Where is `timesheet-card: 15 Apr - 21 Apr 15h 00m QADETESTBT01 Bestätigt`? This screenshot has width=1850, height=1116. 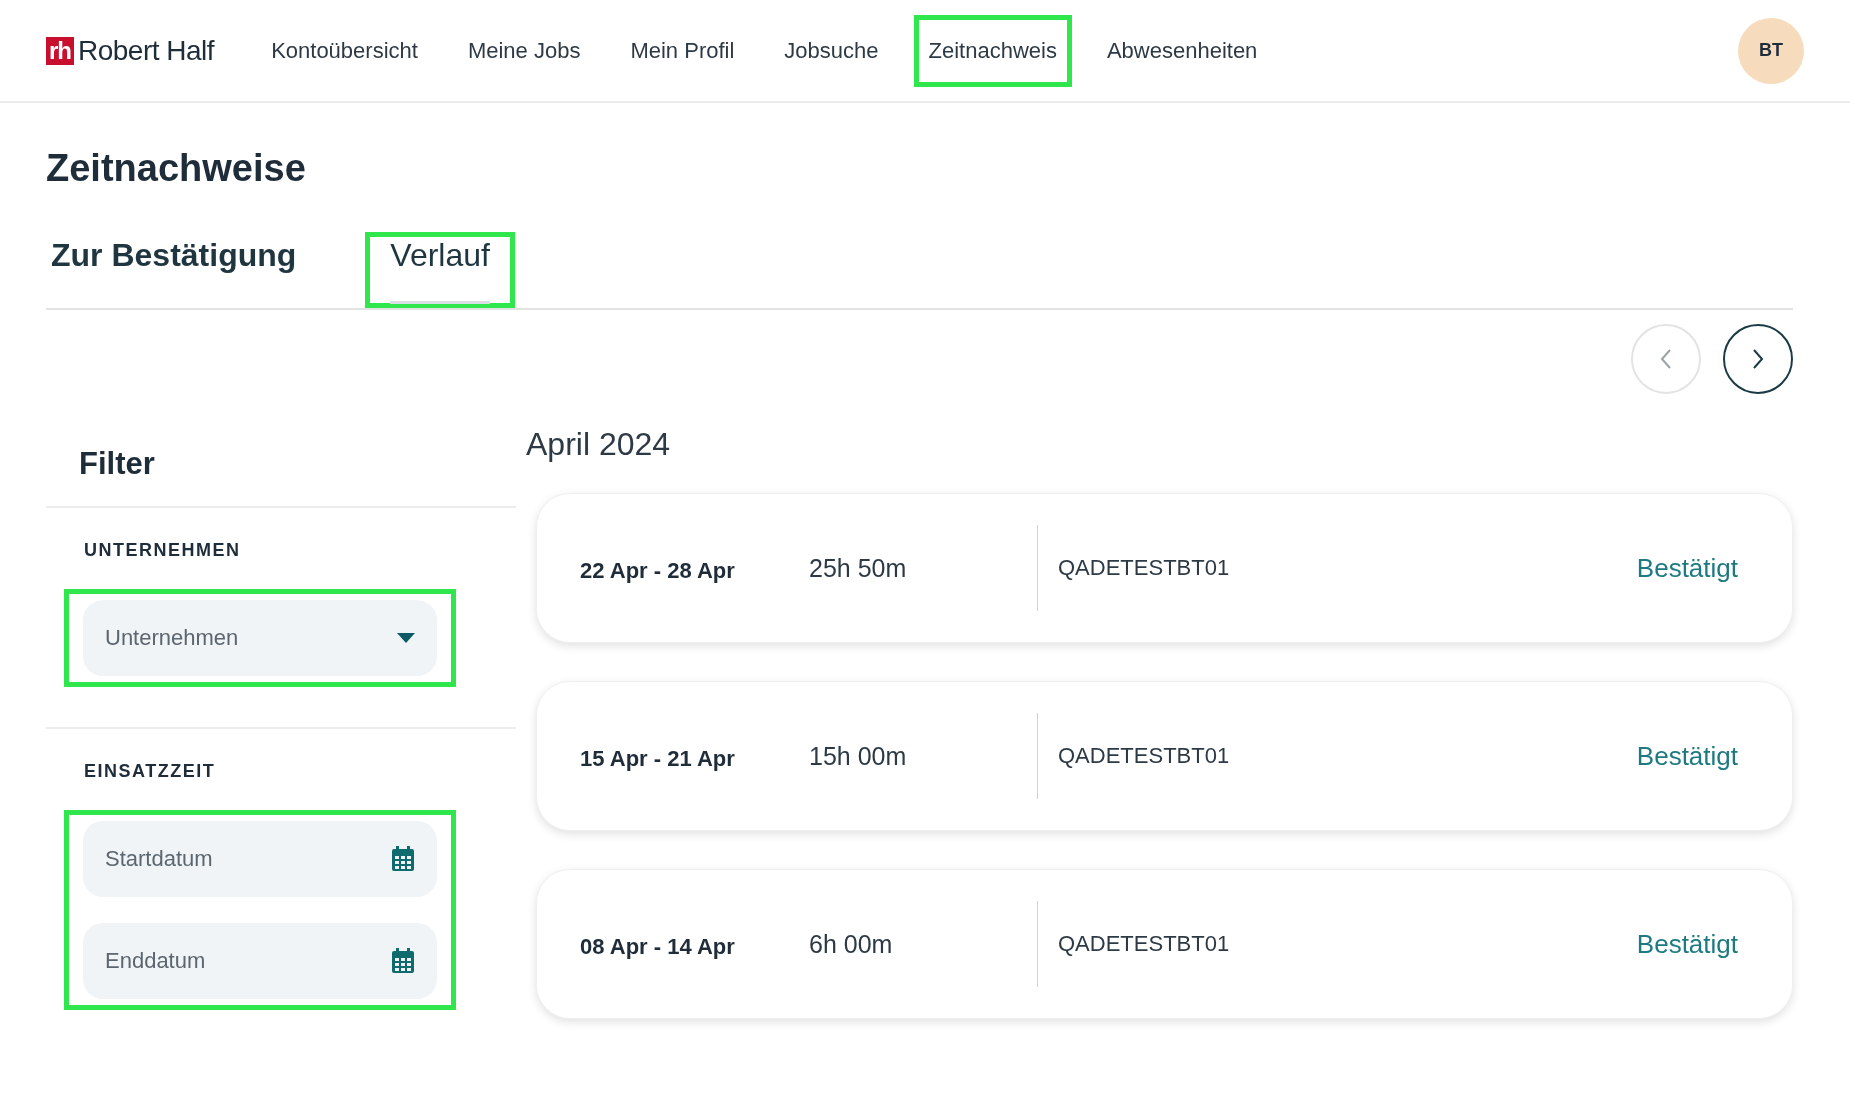
timesheet-card: 15 Apr - 21 Apr 15h 00m QADETESTBT01 Bestätigt is located at coordinates (1164, 756).